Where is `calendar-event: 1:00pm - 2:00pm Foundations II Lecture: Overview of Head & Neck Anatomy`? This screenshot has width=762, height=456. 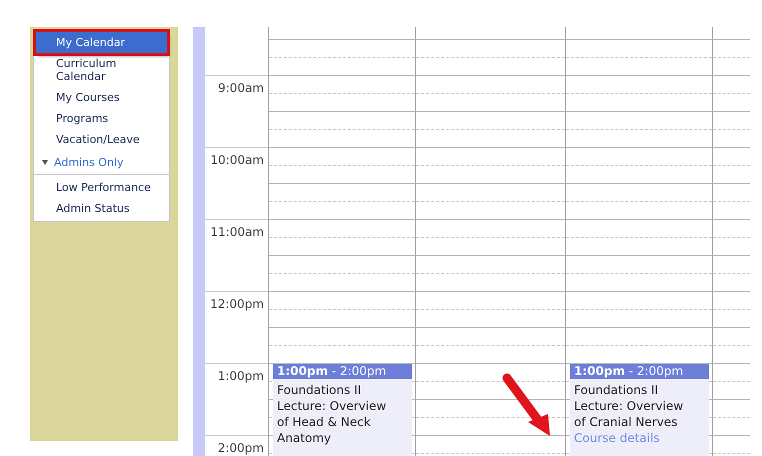 calendar-event: 1:00pm - 2:00pm Foundations II Lecture: Overview of Head & Neck Anatomy is located at coordinates (342, 410).